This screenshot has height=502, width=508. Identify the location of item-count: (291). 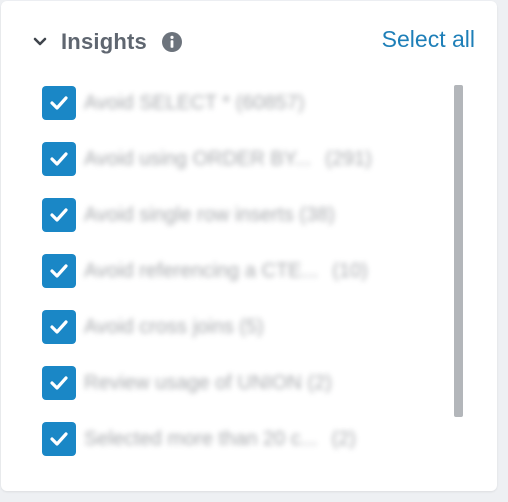
(348, 158).